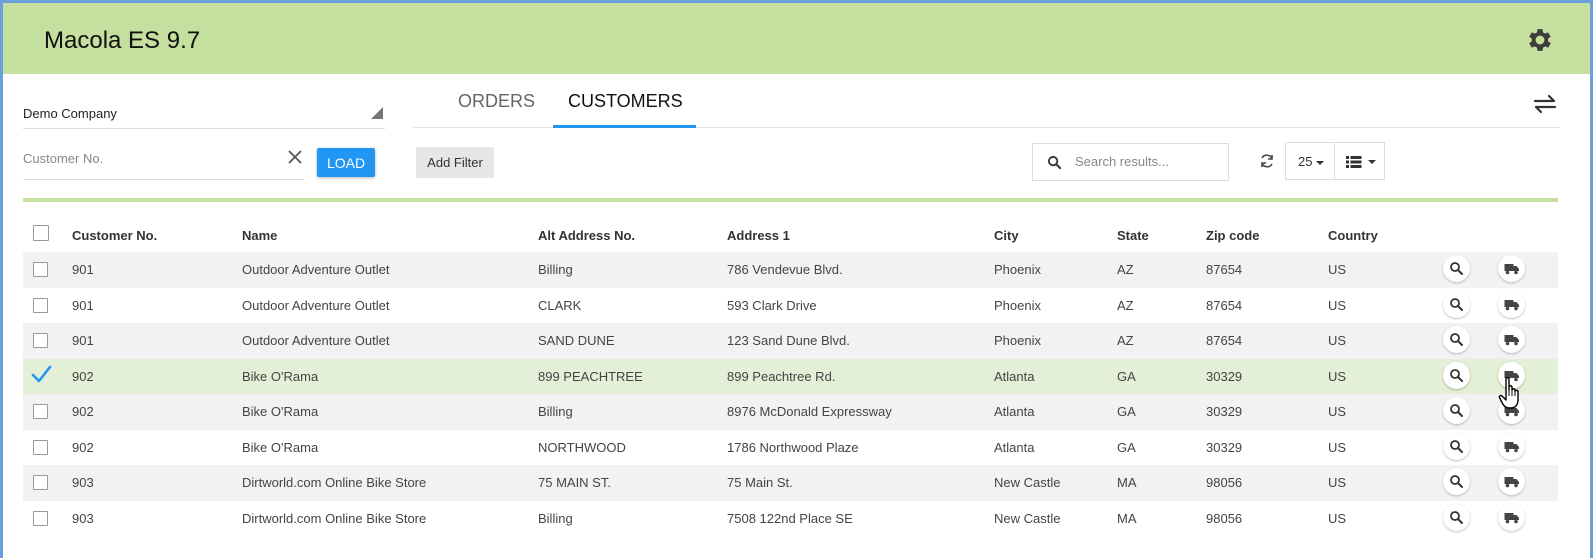  Describe the element at coordinates (70, 113) in the screenshot. I see `company-select-value: Demo Company` at that location.